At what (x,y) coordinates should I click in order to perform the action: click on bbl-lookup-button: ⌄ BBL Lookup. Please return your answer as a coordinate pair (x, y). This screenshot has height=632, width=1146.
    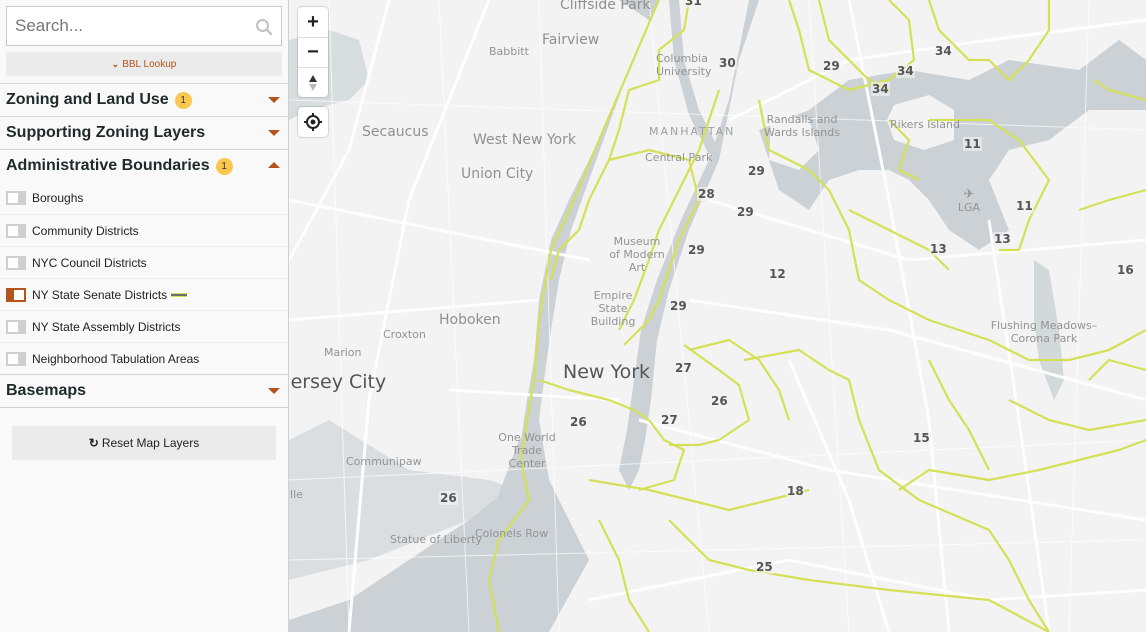
    Looking at the image, I should click on (144, 64).